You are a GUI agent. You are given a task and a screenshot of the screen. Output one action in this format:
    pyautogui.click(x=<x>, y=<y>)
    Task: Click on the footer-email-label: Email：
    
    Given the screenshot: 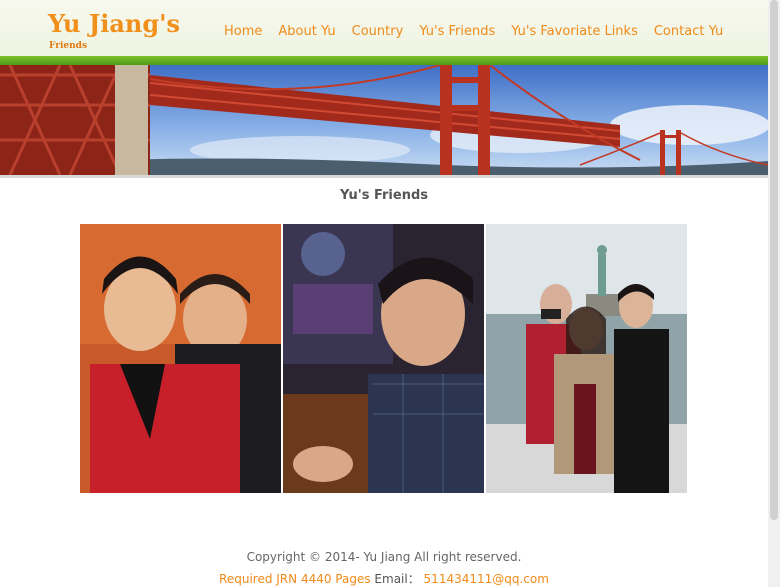 What is the action you would take?
    pyautogui.click(x=397, y=579)
    